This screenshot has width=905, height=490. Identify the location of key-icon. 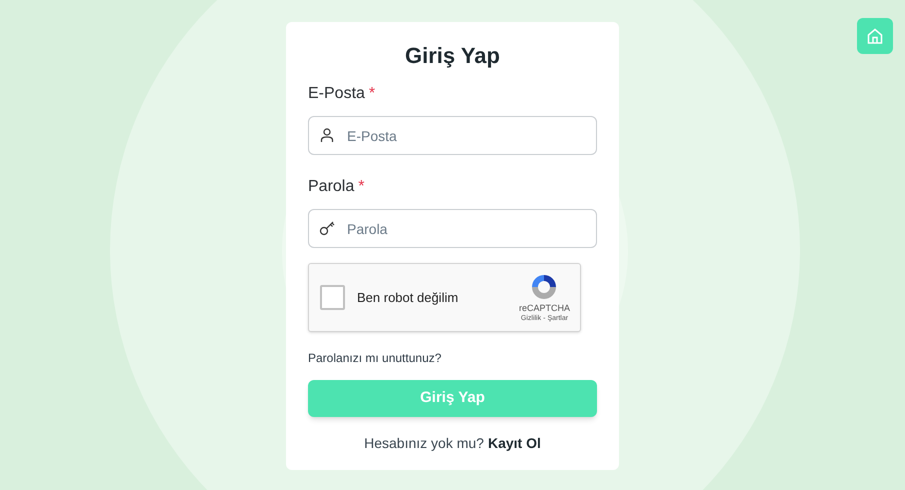
(328, 228).